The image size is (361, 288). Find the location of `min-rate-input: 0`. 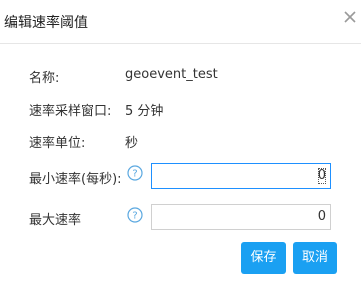

min-rate-input: 0 is located at coordinates (241, 176).